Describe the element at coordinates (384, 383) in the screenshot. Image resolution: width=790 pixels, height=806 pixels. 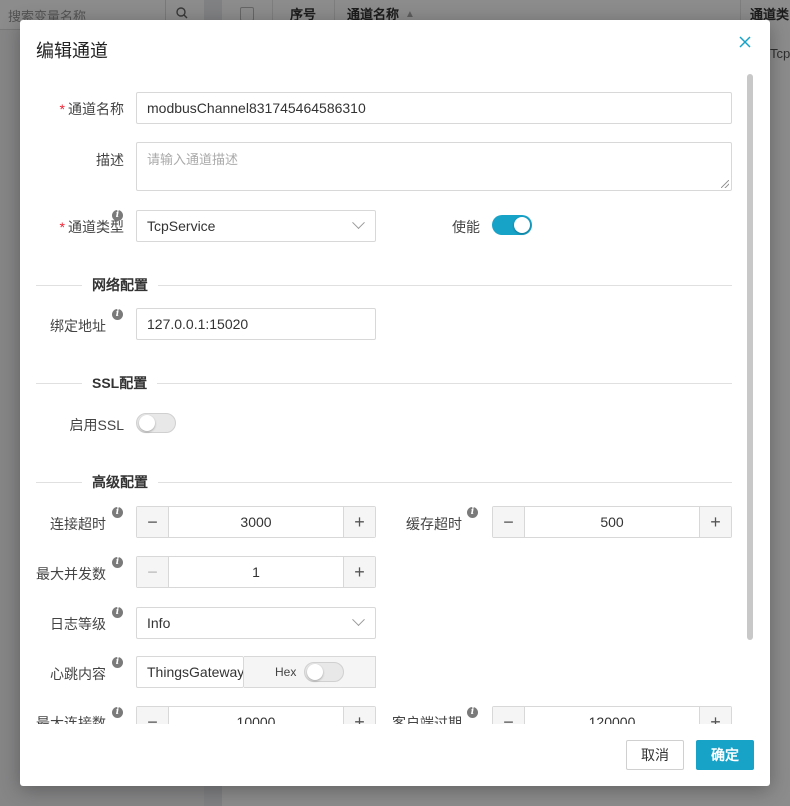
I see `ssl-config-section: SSL配置` at that location.